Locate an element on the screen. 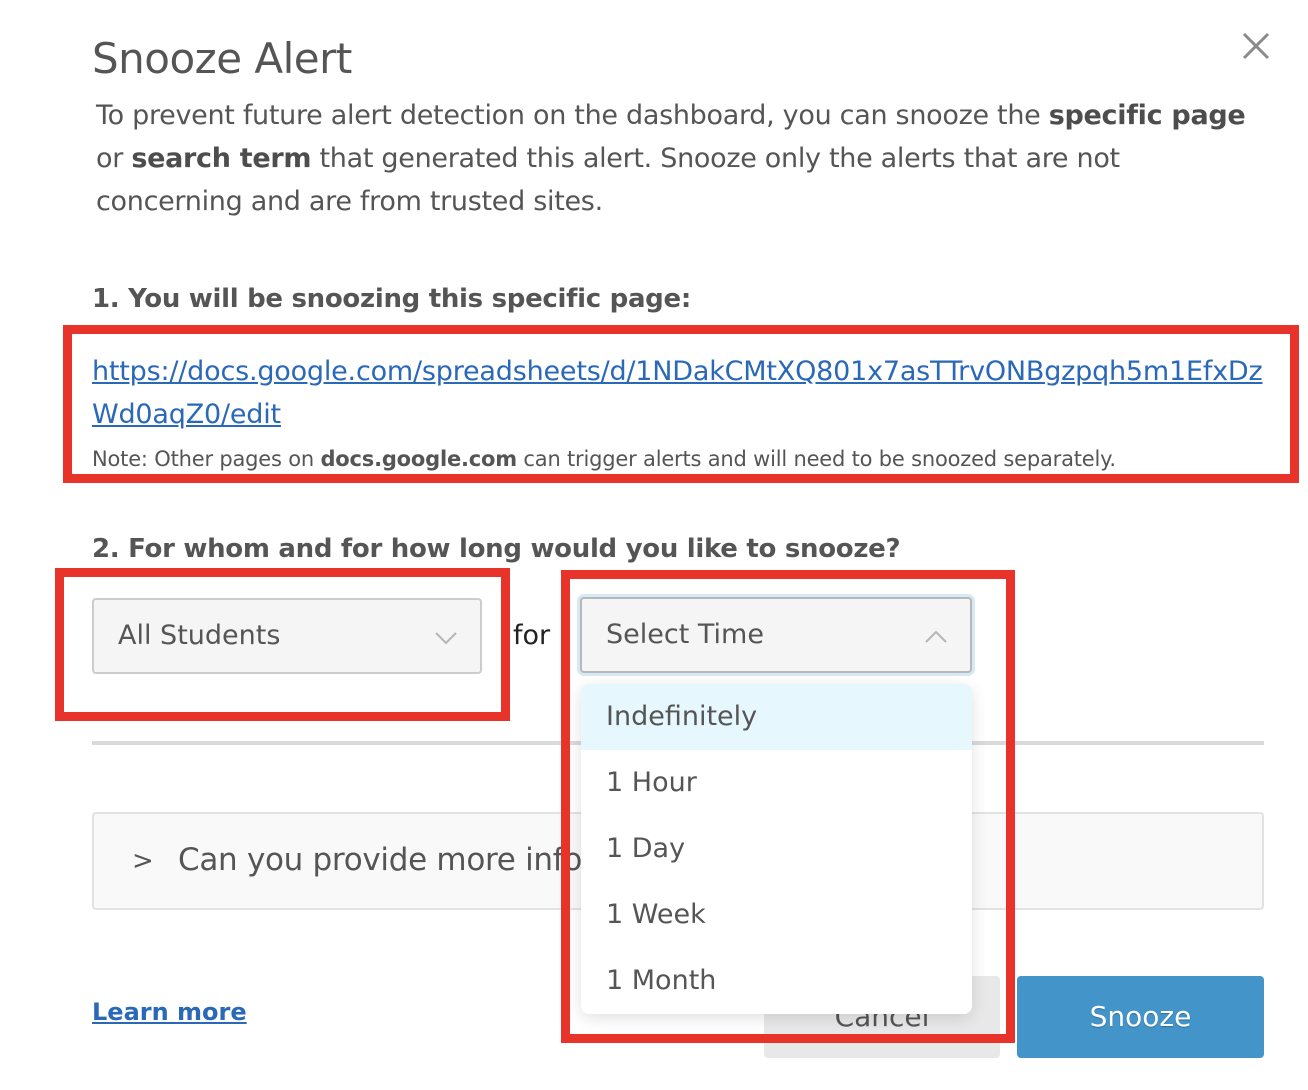  time-option-indefinitely: Indefinitely is located at coordinates (776, 717).